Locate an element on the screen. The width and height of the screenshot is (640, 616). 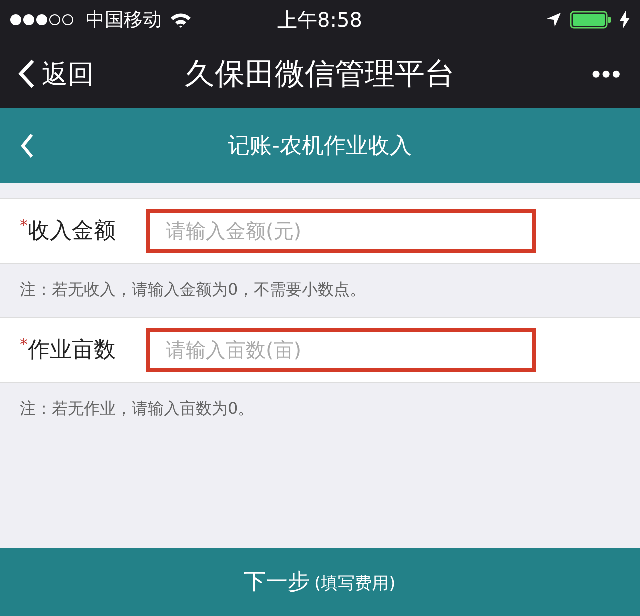
field-label: *收入金额 is located at coordinates (68, 231).